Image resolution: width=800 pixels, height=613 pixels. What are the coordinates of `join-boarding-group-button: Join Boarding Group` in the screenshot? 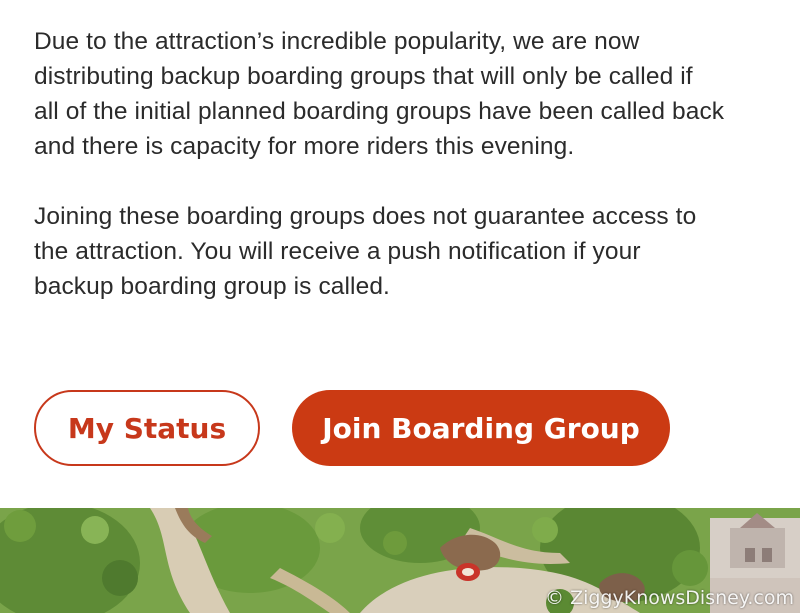 It's located at (481, 428).